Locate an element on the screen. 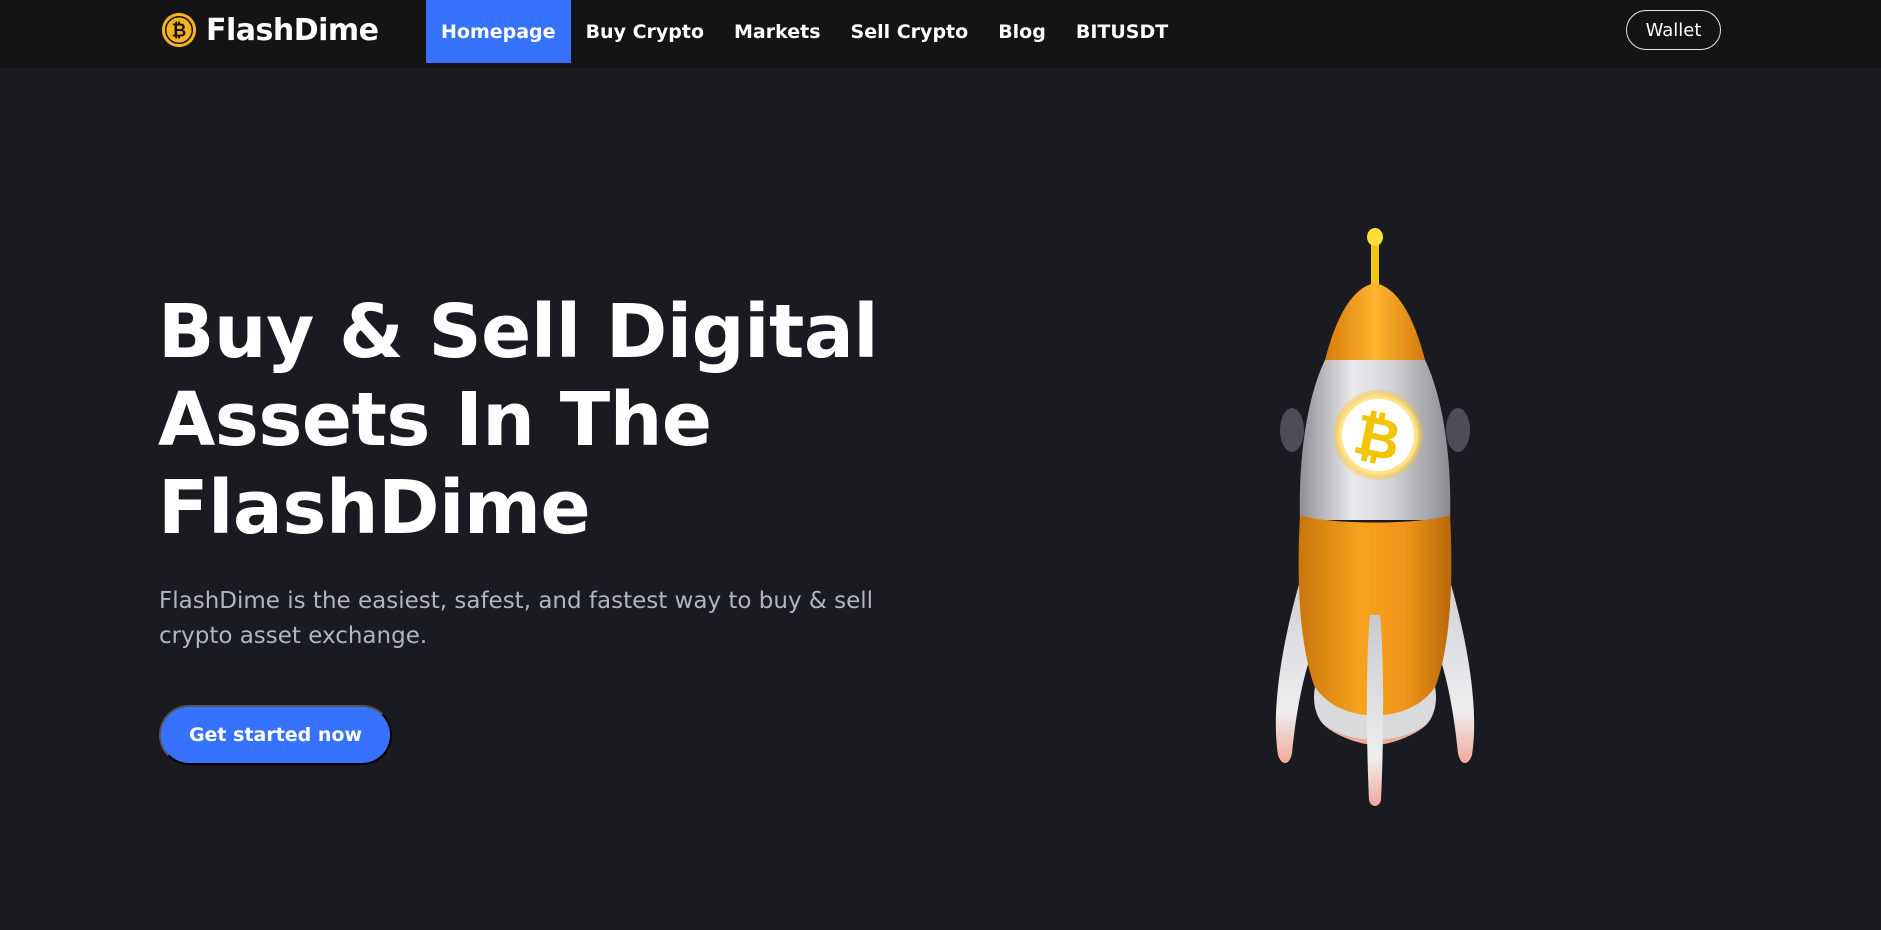 This screenshot has width=1881, height=930. nav-item-buy-crypto: Buy Crypto is located at coordinates (645, 31).